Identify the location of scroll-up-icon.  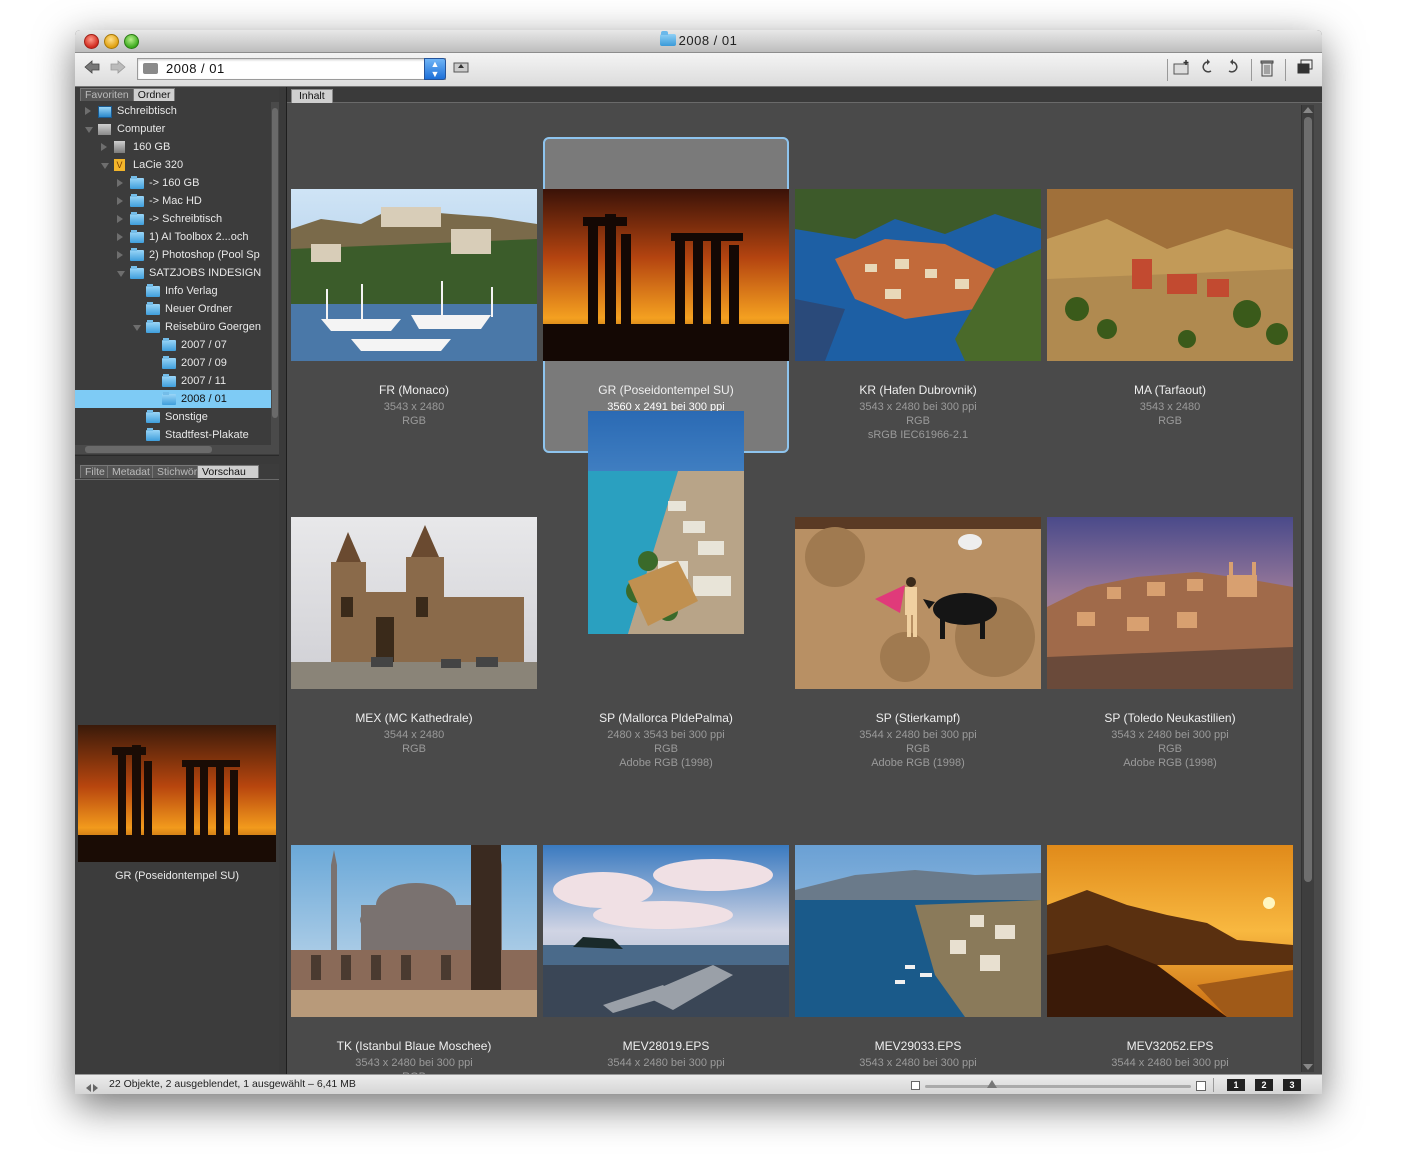
(1308, 110).